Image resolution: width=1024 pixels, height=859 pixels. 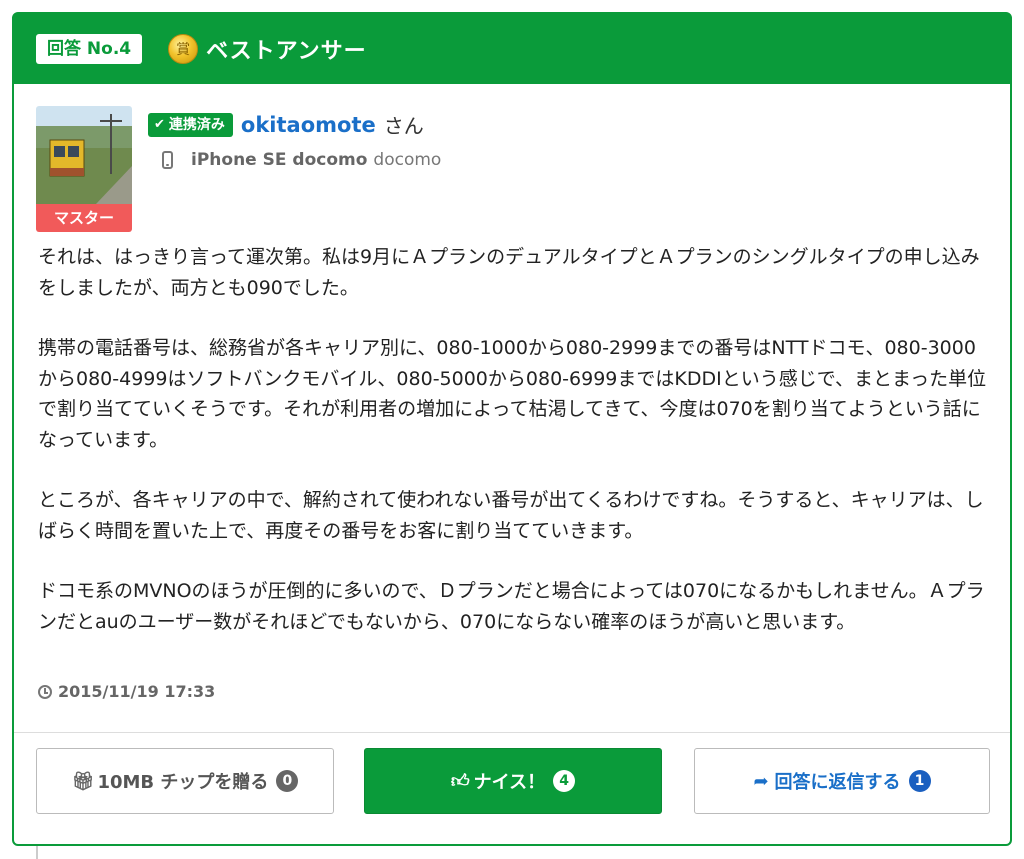 I want to click on nice-count-badge: 4, so click(x=564, y=781).